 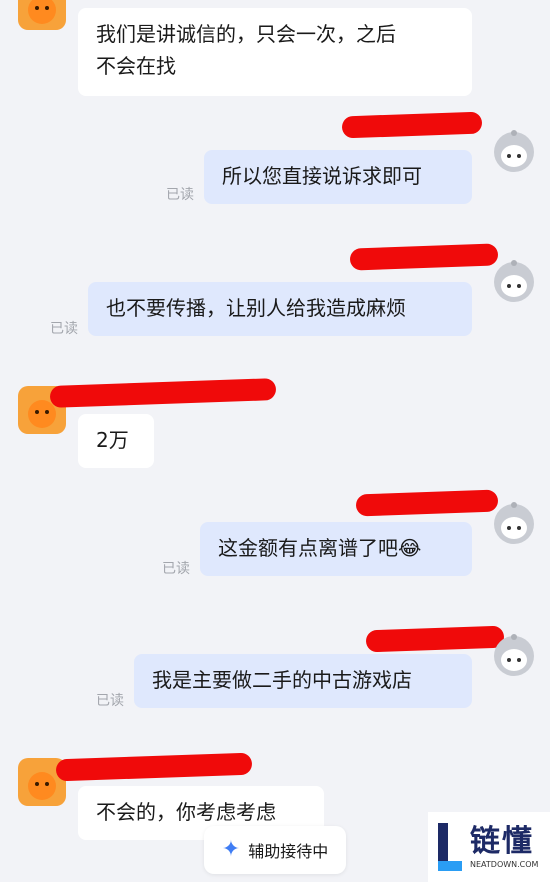 What do you see at coordinates (303, 681) in the screenshot?
I see `message-bubble-outgoing: 我是主要做二手的中古游戏店` at bounding box center [303, 681].